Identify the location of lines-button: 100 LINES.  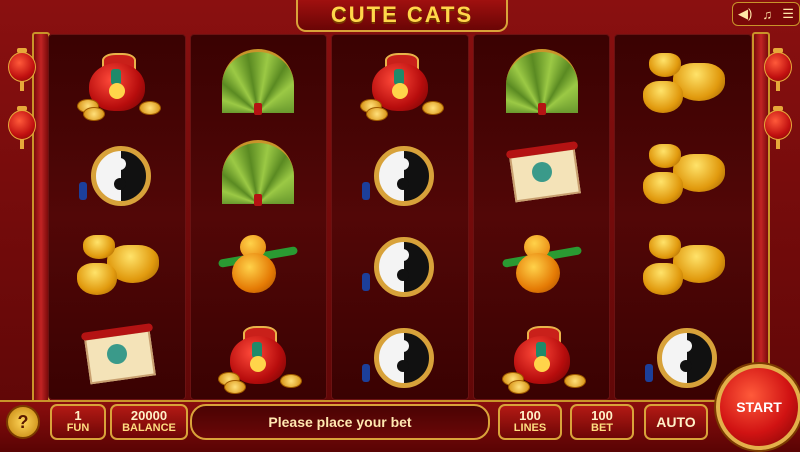
(530, 422).